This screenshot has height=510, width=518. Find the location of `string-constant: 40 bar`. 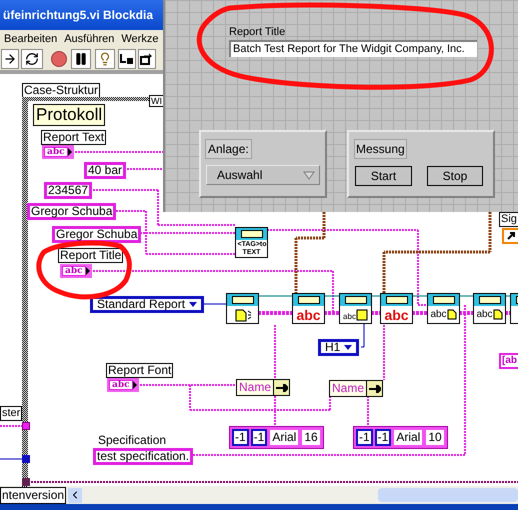

string-constant: 40 bar is located at coordinates (105, 170).